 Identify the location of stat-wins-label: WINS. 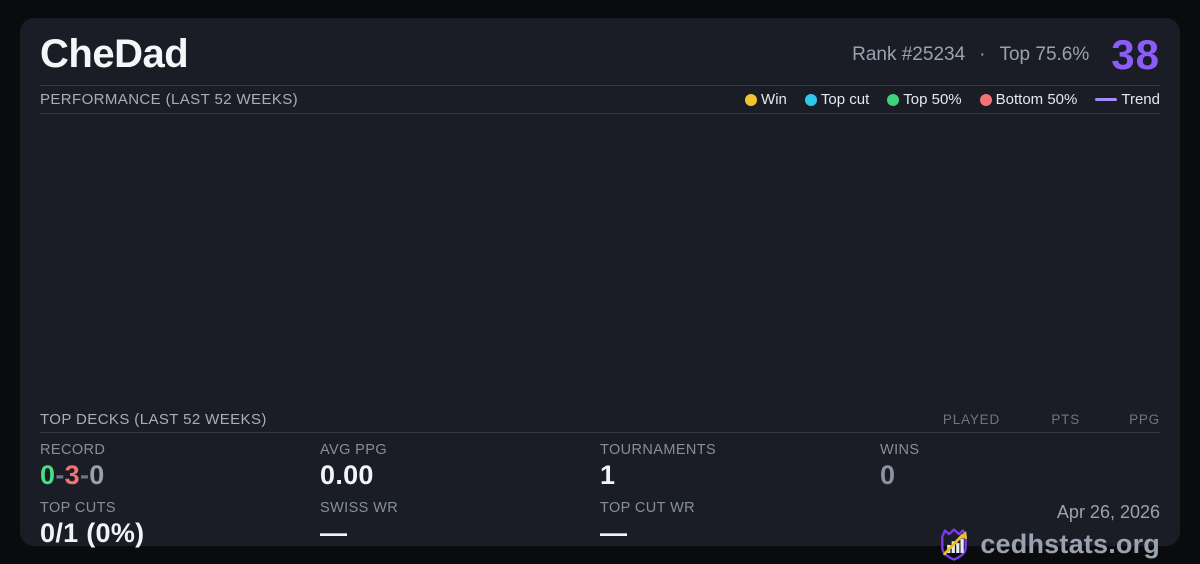
(900, 450).